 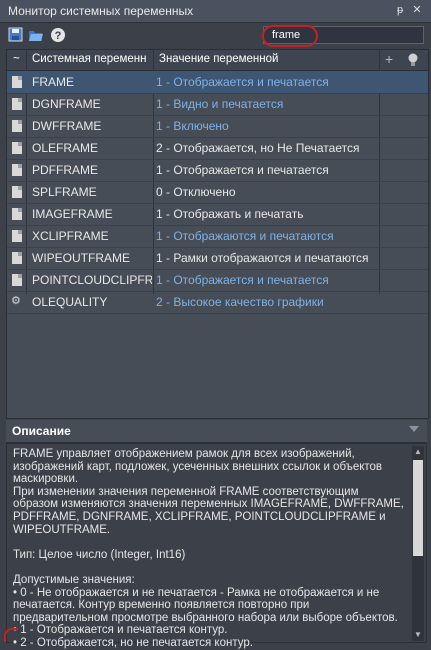 I want to click on variable-name: OLEQUALITY, so click(x=70, y=302).